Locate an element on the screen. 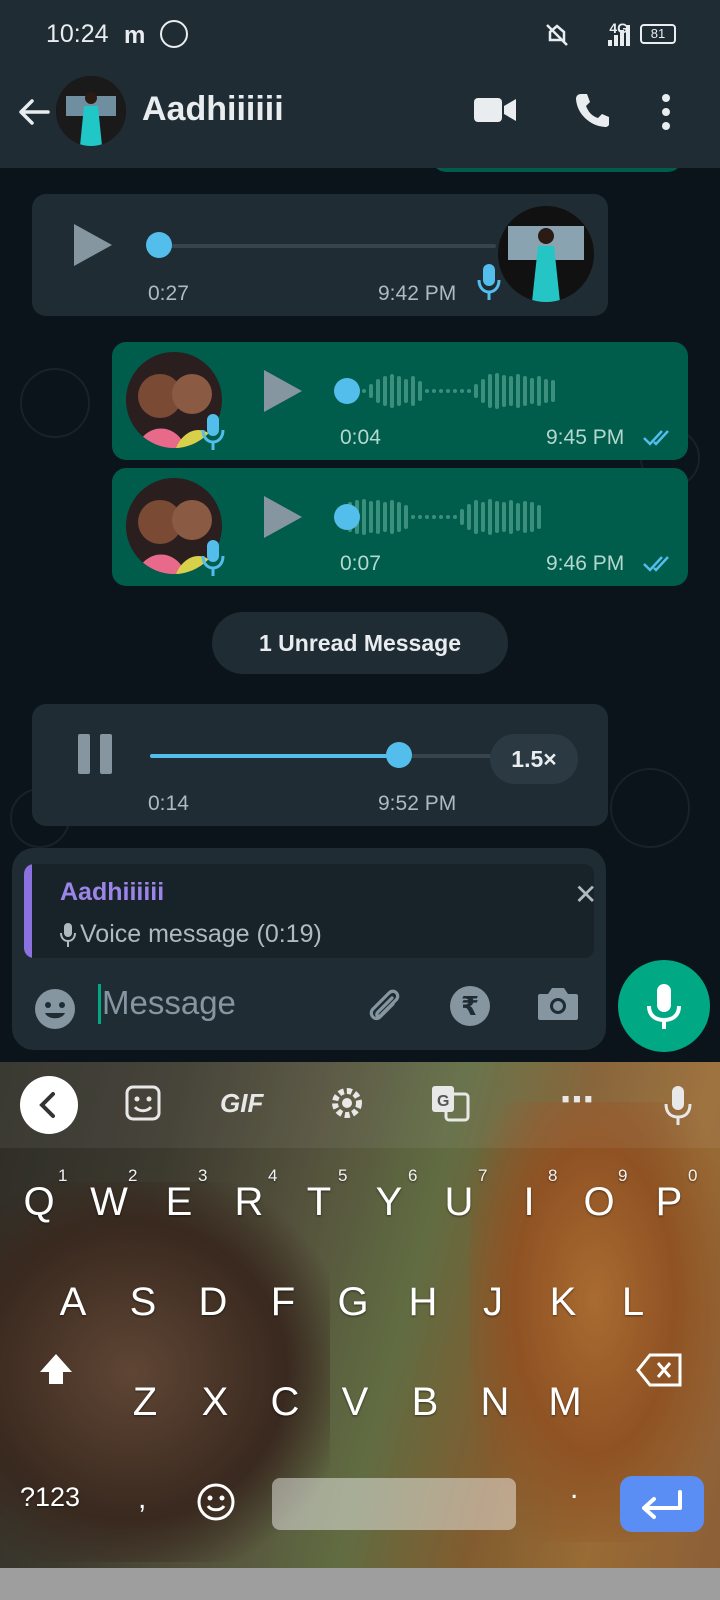 The image size is (720, 1600). audio-duration: 0:07 is located at coordinates (360, 563).